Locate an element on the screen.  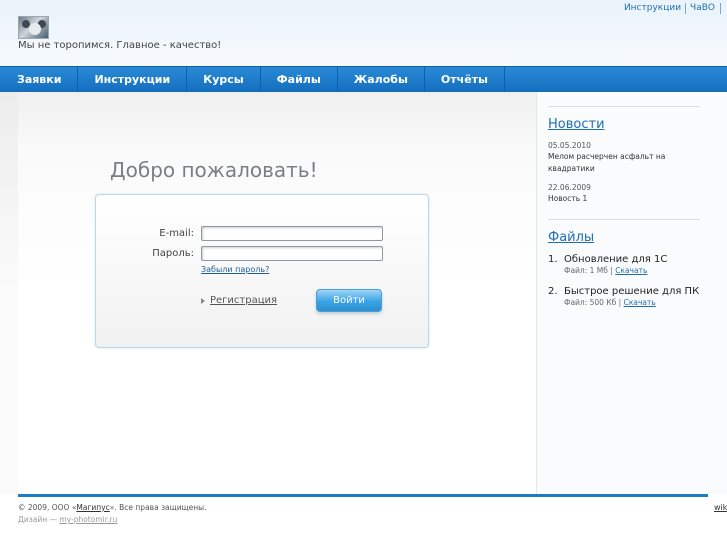
top-link-instructions: Инструкции is located at coordinates (652, 8).